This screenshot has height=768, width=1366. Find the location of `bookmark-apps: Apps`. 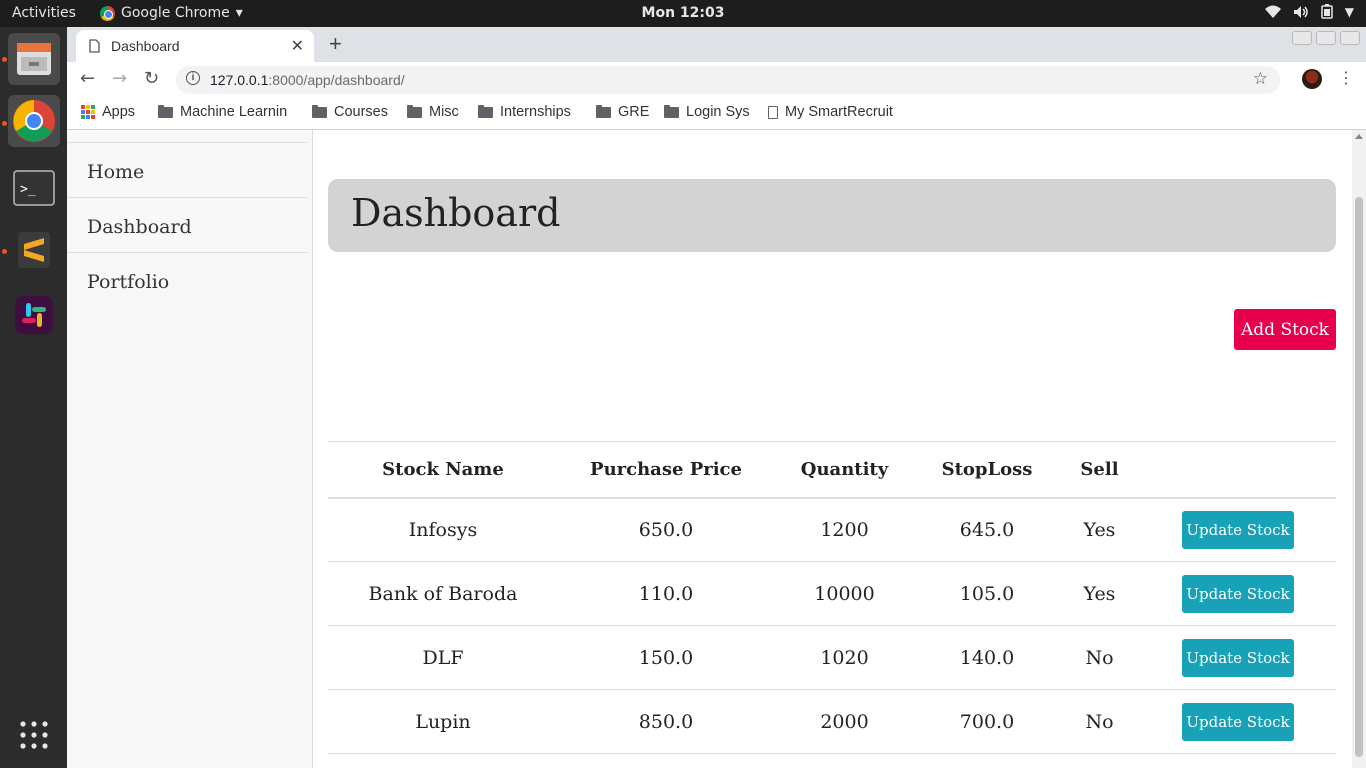

bookmark-apps: Apps is located at coordinates (108, 112).